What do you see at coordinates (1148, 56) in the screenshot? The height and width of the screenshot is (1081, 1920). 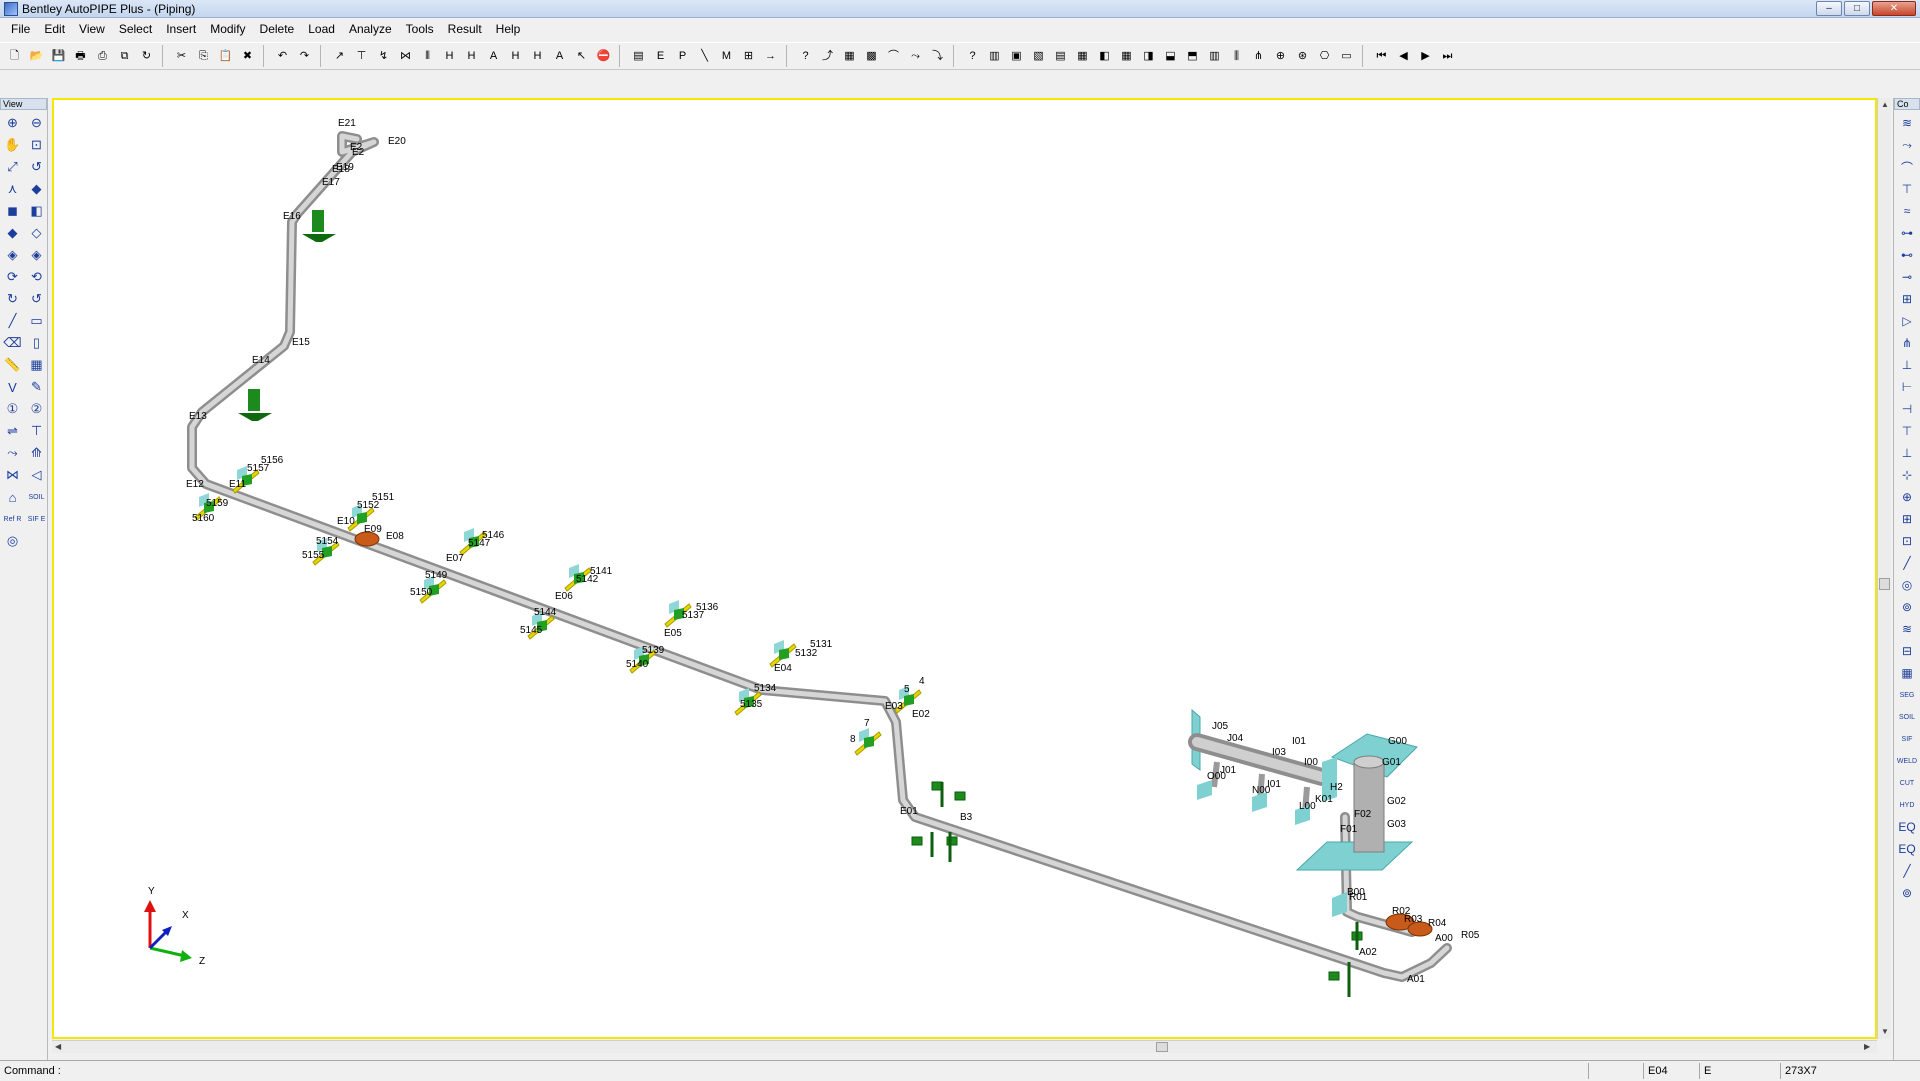 I see `tool-8-button: ◨` at bounding box center [1148, 56].